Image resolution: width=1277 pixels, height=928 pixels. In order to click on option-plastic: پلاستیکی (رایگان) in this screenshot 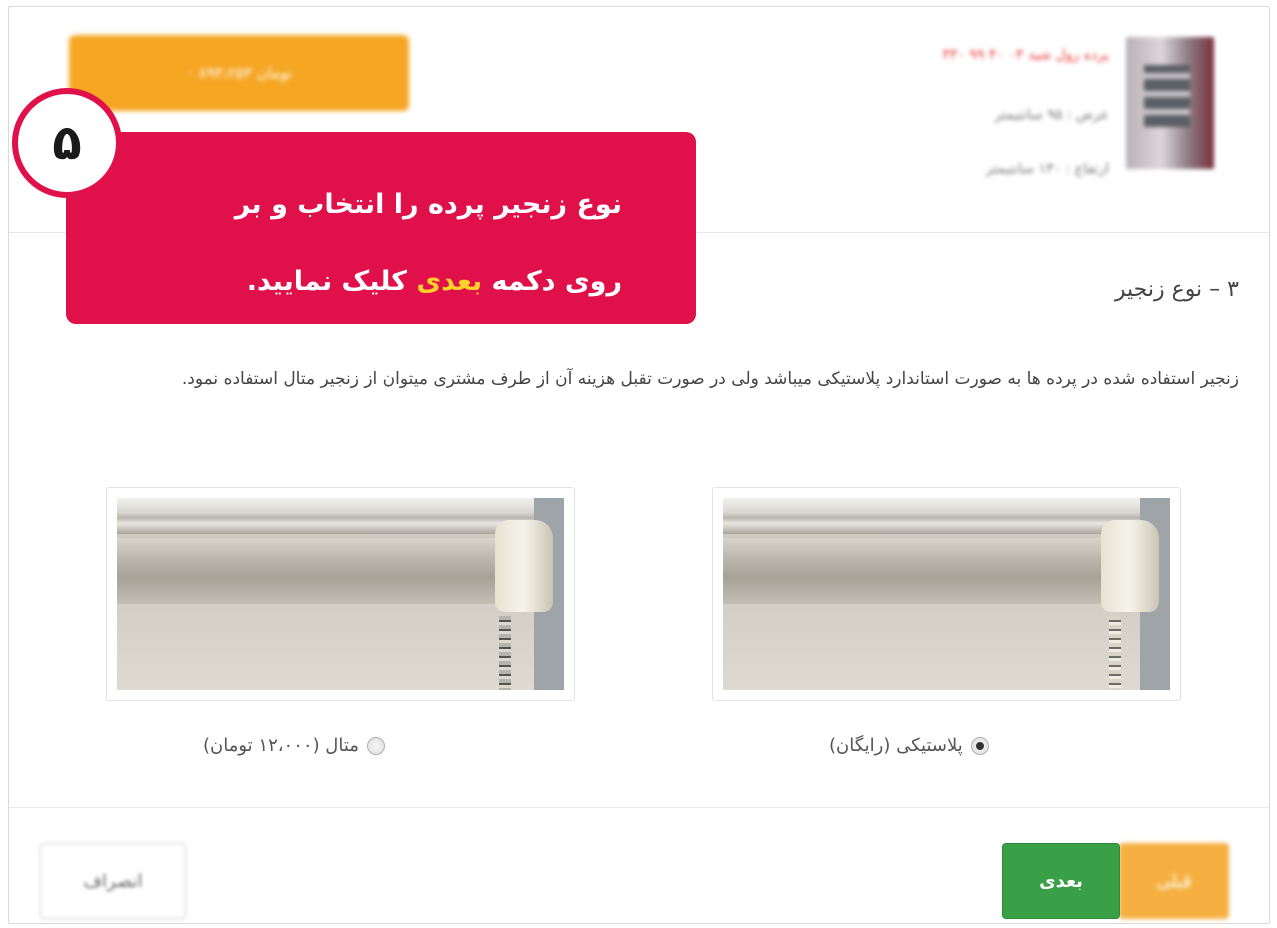, I will do `click(909, 745)`.